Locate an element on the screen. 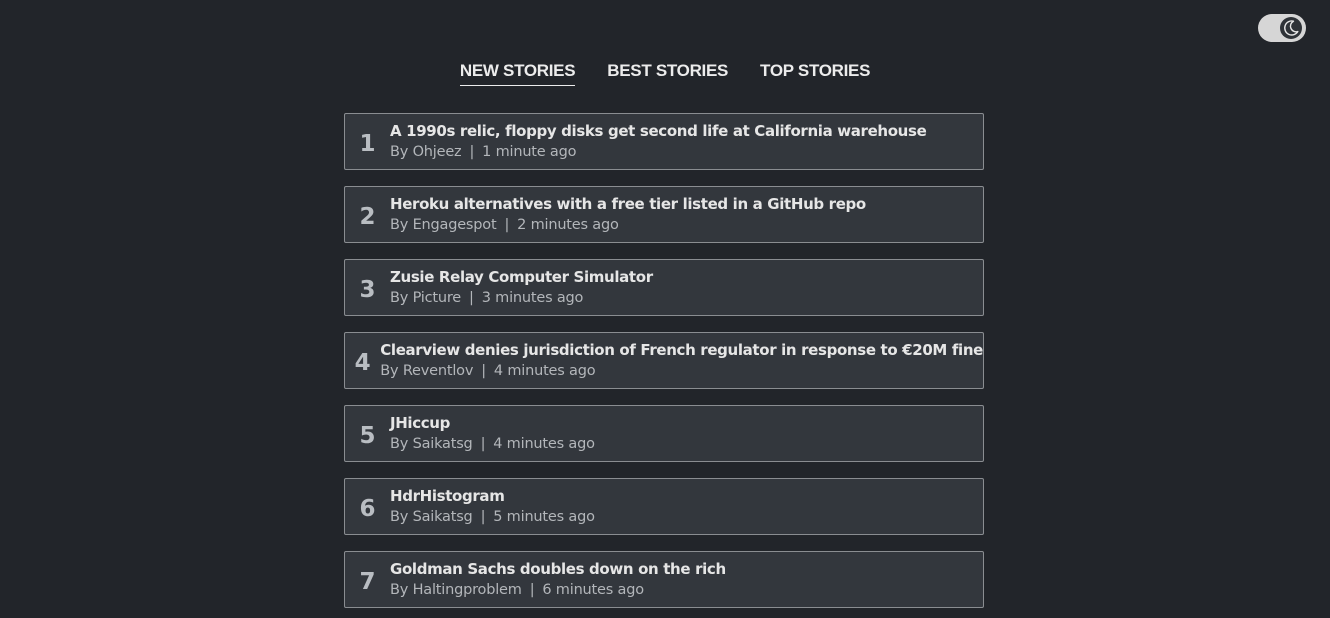 The height and width of the screenshot is (618, 1330). story-title-link: JHiccup is located at coordinates (492, 423).